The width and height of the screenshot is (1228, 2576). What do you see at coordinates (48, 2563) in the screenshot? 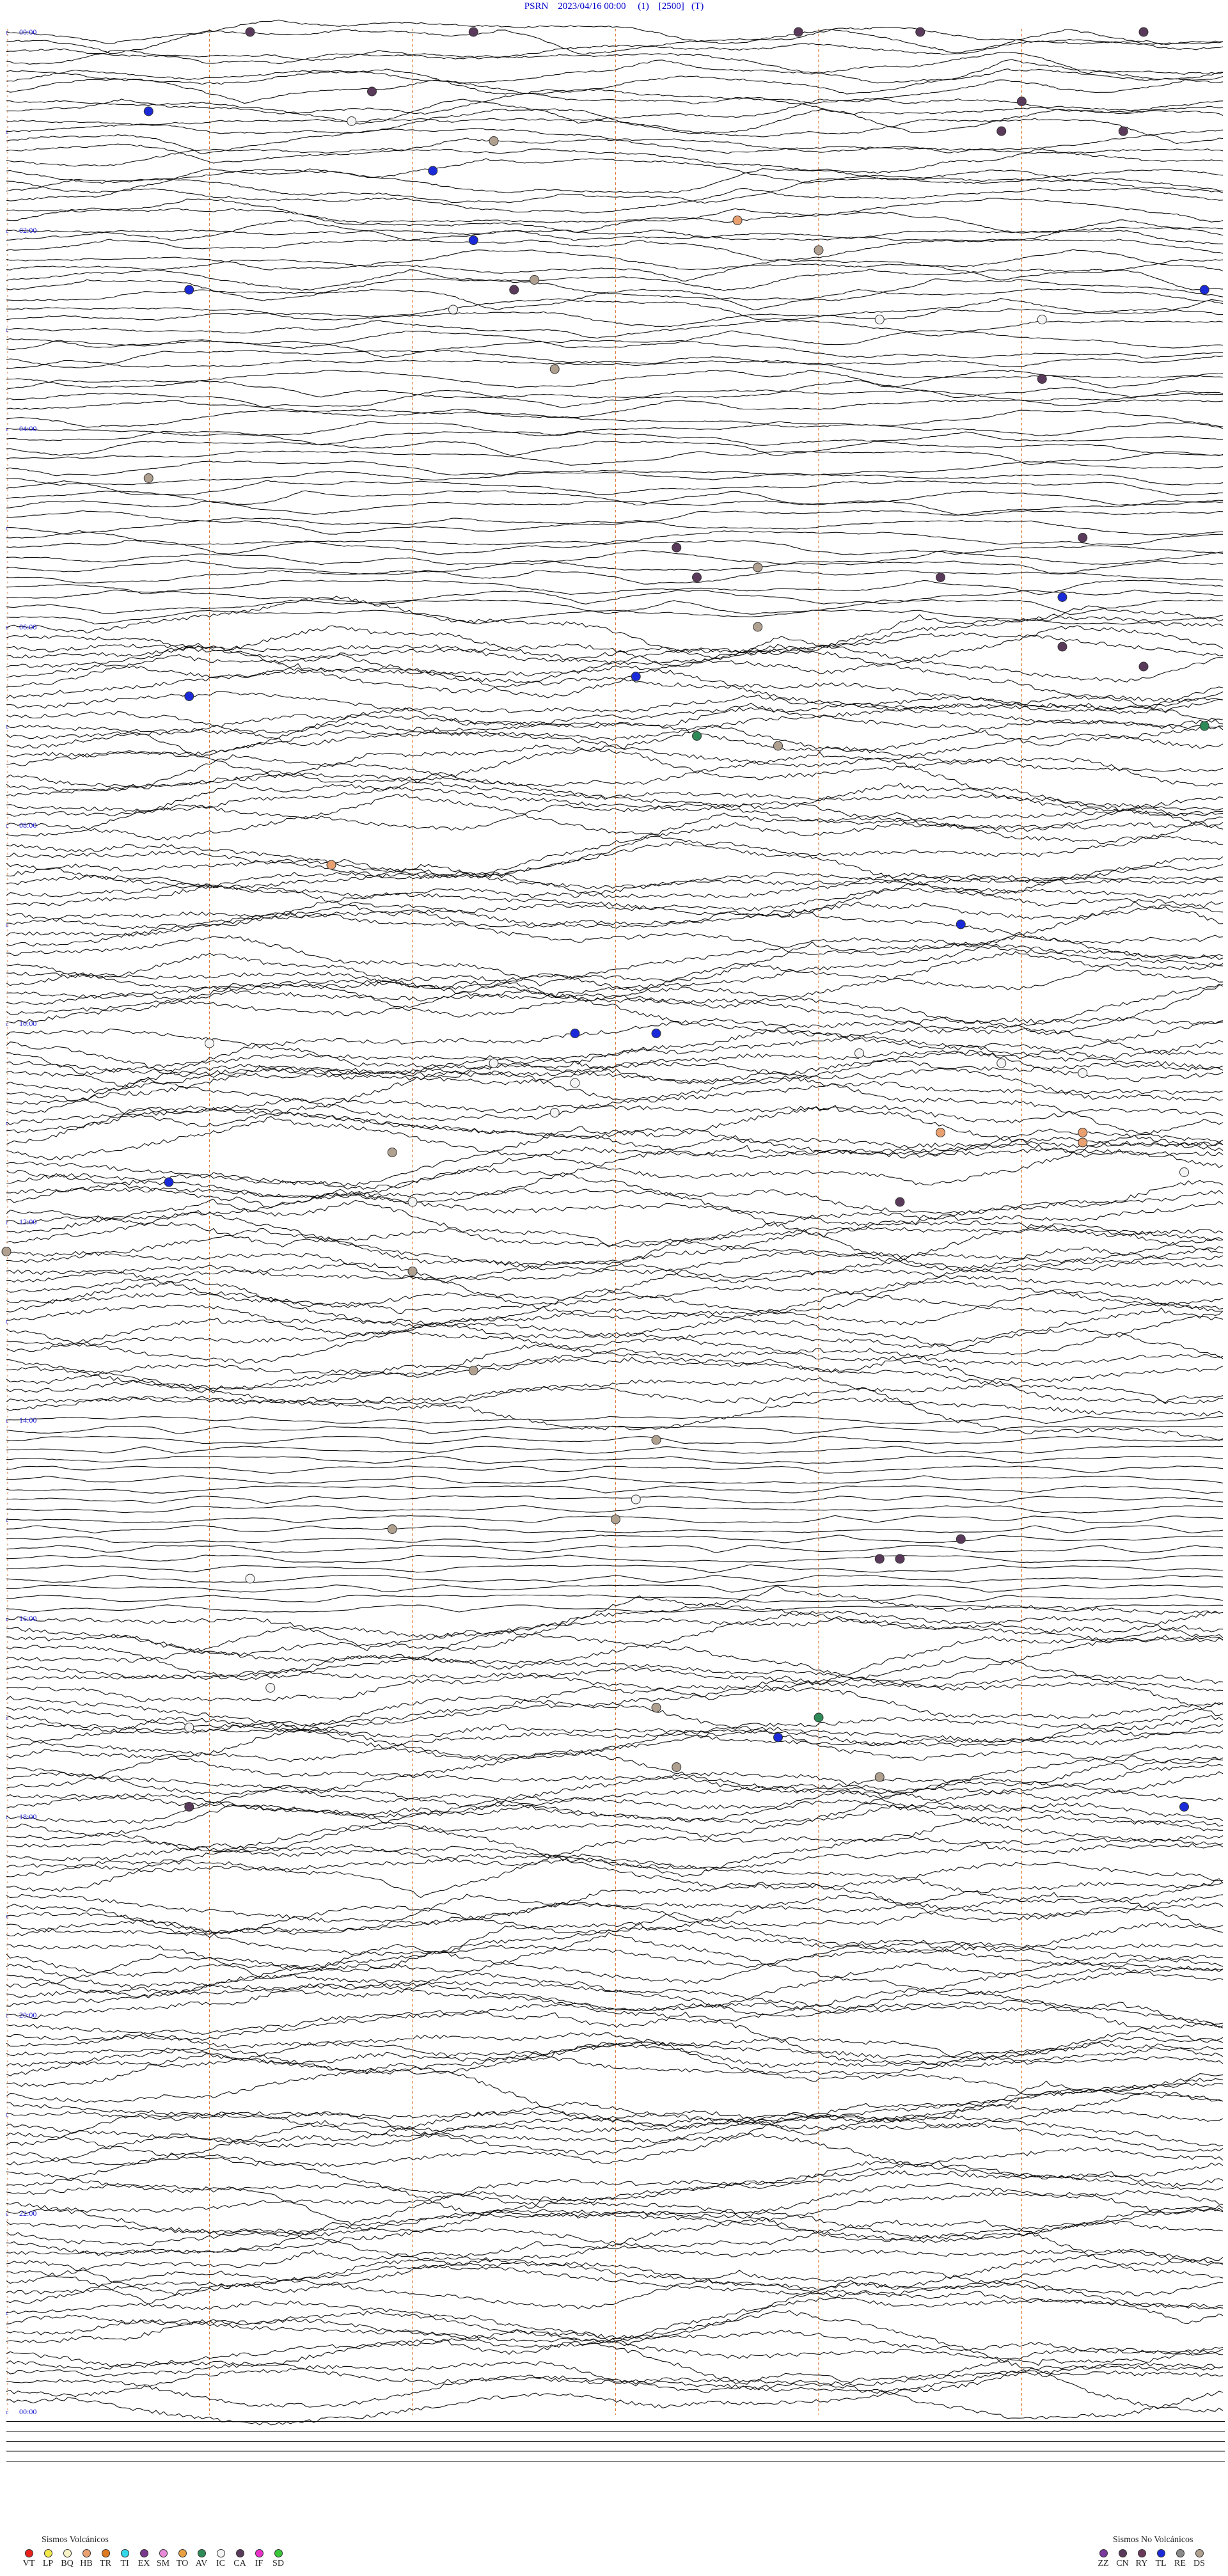
I see `legend-code: LP` at bounding box center [48, 2563].